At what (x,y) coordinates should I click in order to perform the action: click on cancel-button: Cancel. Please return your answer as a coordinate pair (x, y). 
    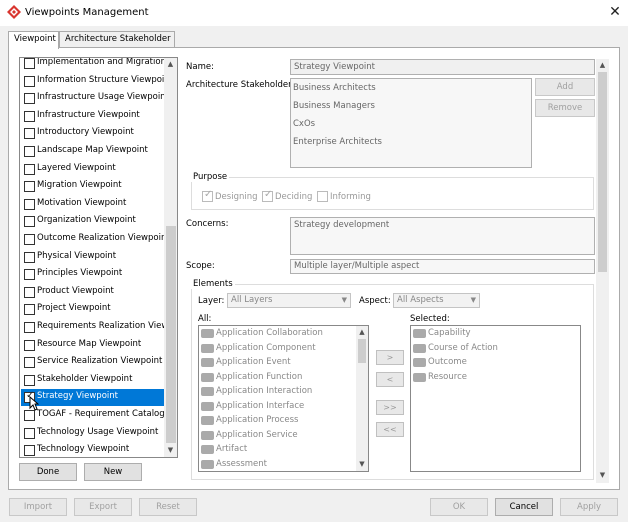
    Looking at the image, I should click on (524, 507).